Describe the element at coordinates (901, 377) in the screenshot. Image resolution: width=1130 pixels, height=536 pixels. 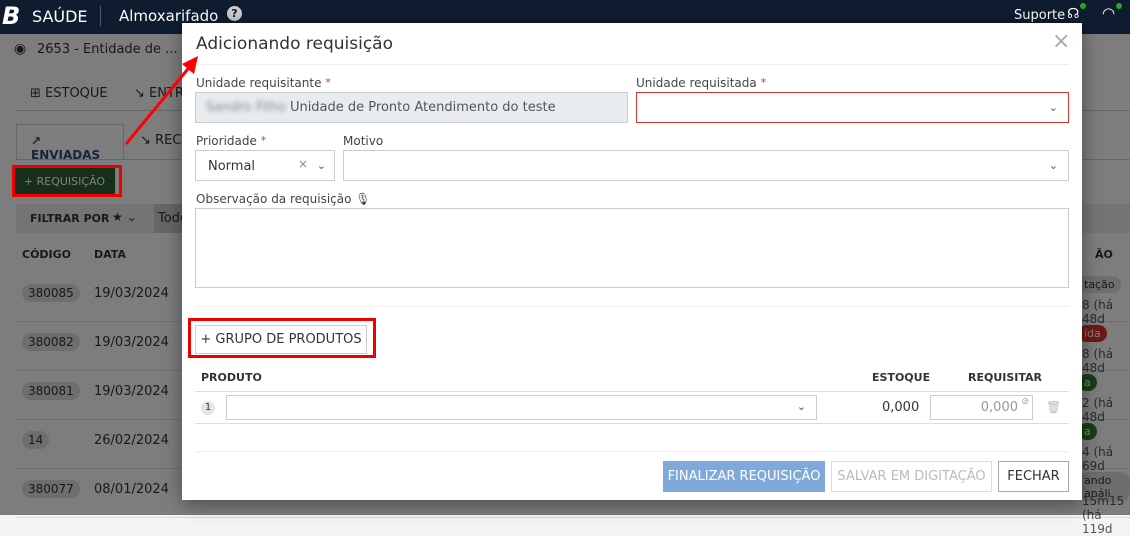
I see `col-estoque: ESTOQUE` at that location.